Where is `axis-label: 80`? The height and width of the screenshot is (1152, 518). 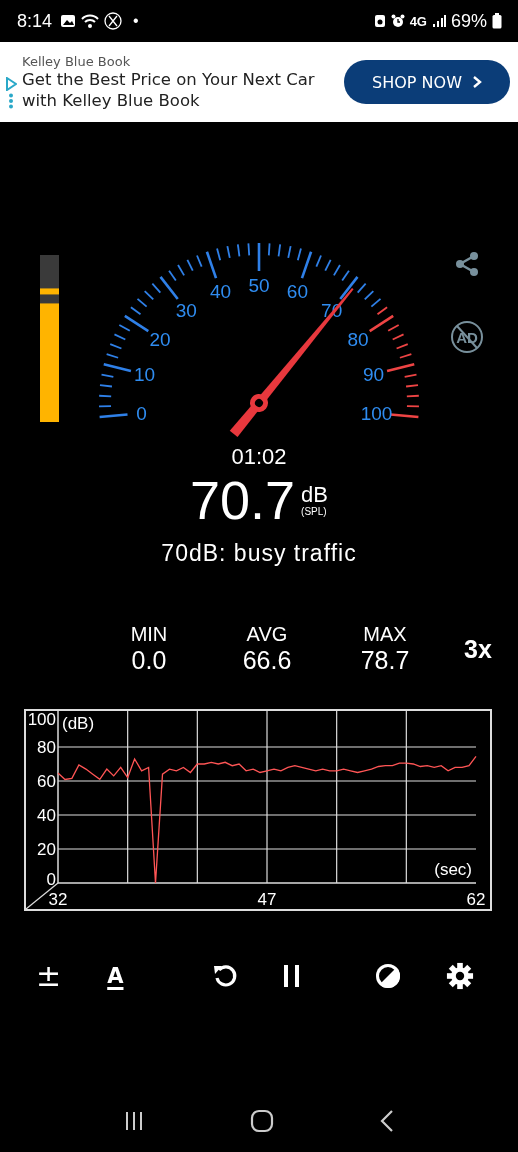 axis-label: 80 is located at coordinates (46, 747).